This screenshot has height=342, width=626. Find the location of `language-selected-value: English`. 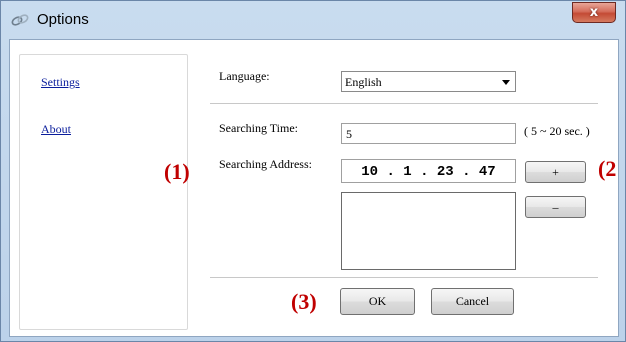

language-selected-value: English is located at coordinates (363, 82).